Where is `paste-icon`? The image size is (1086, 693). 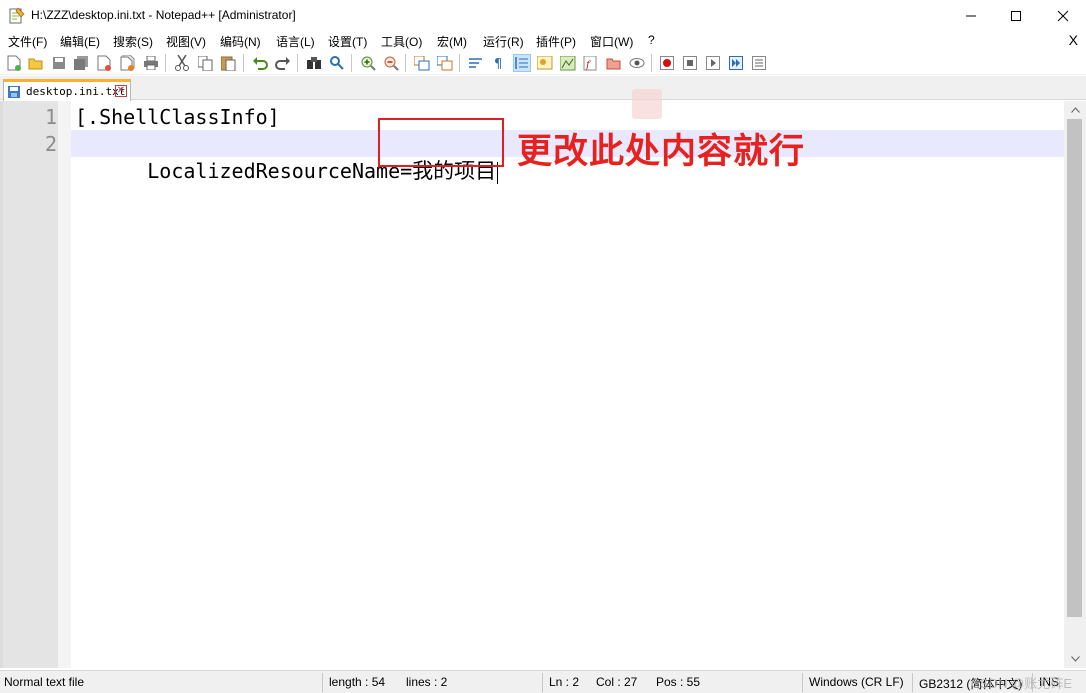
paste-icon is located at coordinates (228, 63).